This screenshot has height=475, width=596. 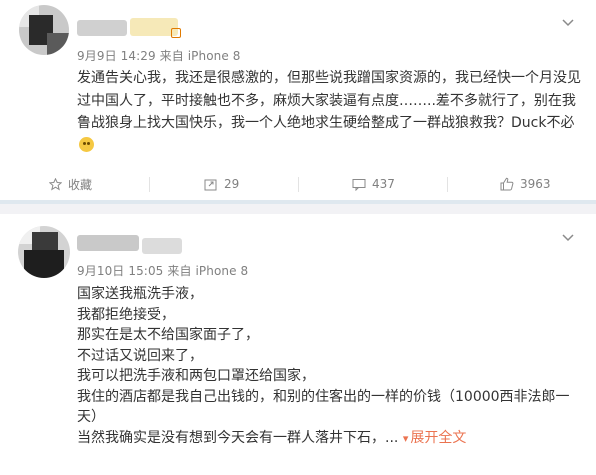 I want to click on comment-button: 437, so click(x=373, y=184).